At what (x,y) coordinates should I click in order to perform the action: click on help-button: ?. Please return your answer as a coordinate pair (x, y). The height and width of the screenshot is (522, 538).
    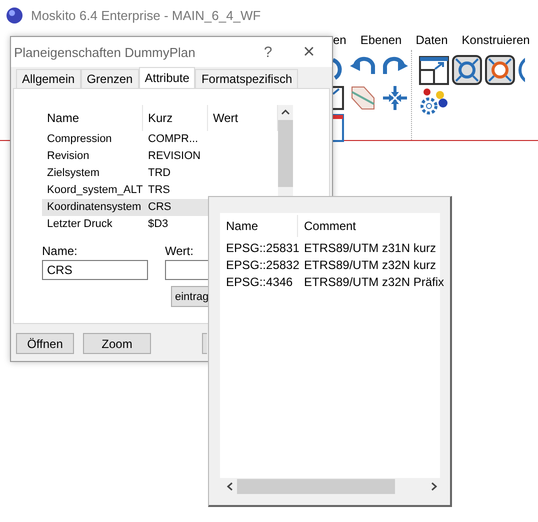
    Looking at the image, I should click on (268, 52).